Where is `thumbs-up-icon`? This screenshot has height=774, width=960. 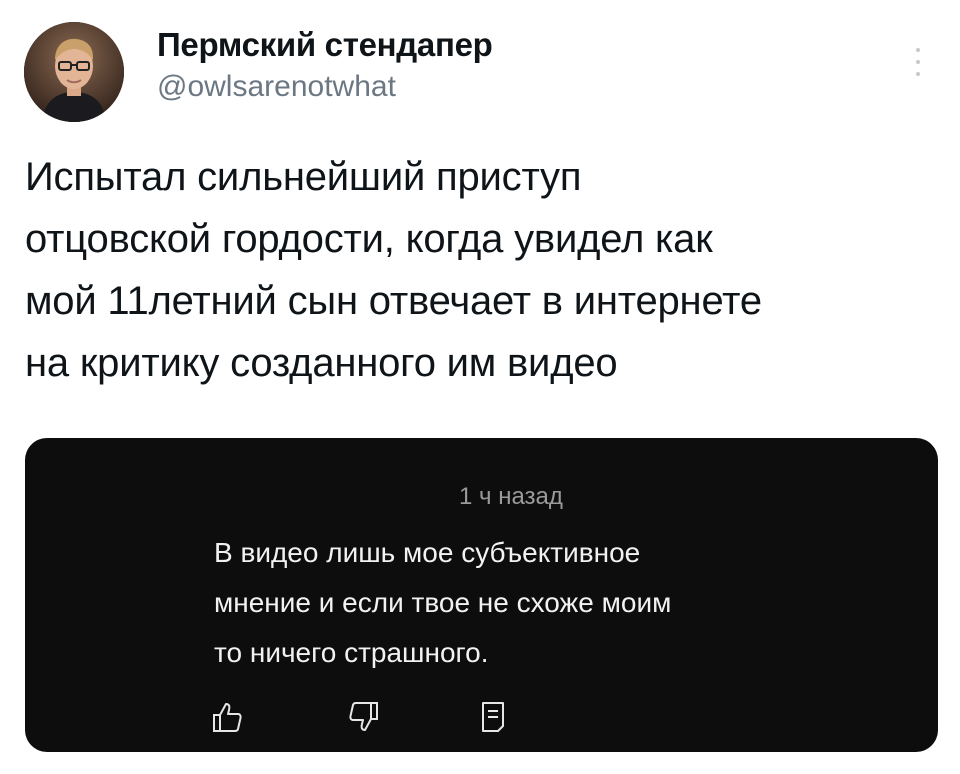 thumbs-up-icon is located at coordinates (227, 717).